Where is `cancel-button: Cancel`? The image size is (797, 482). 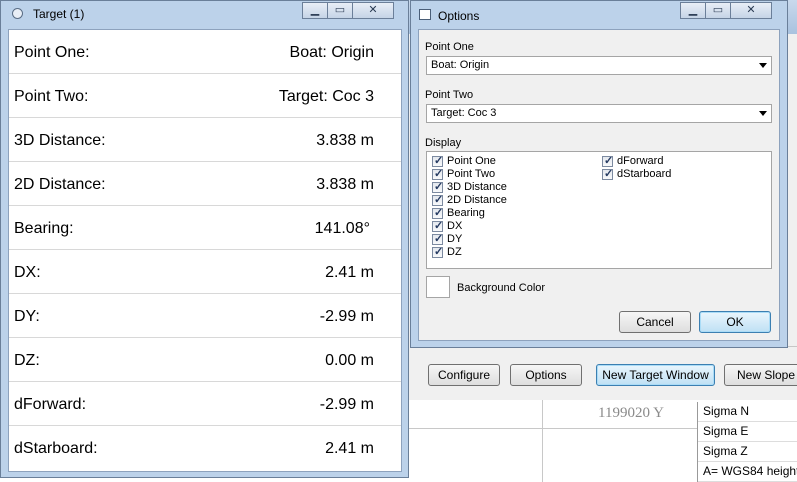 cancel-button: Cancel is located at coordinates (655, 322).